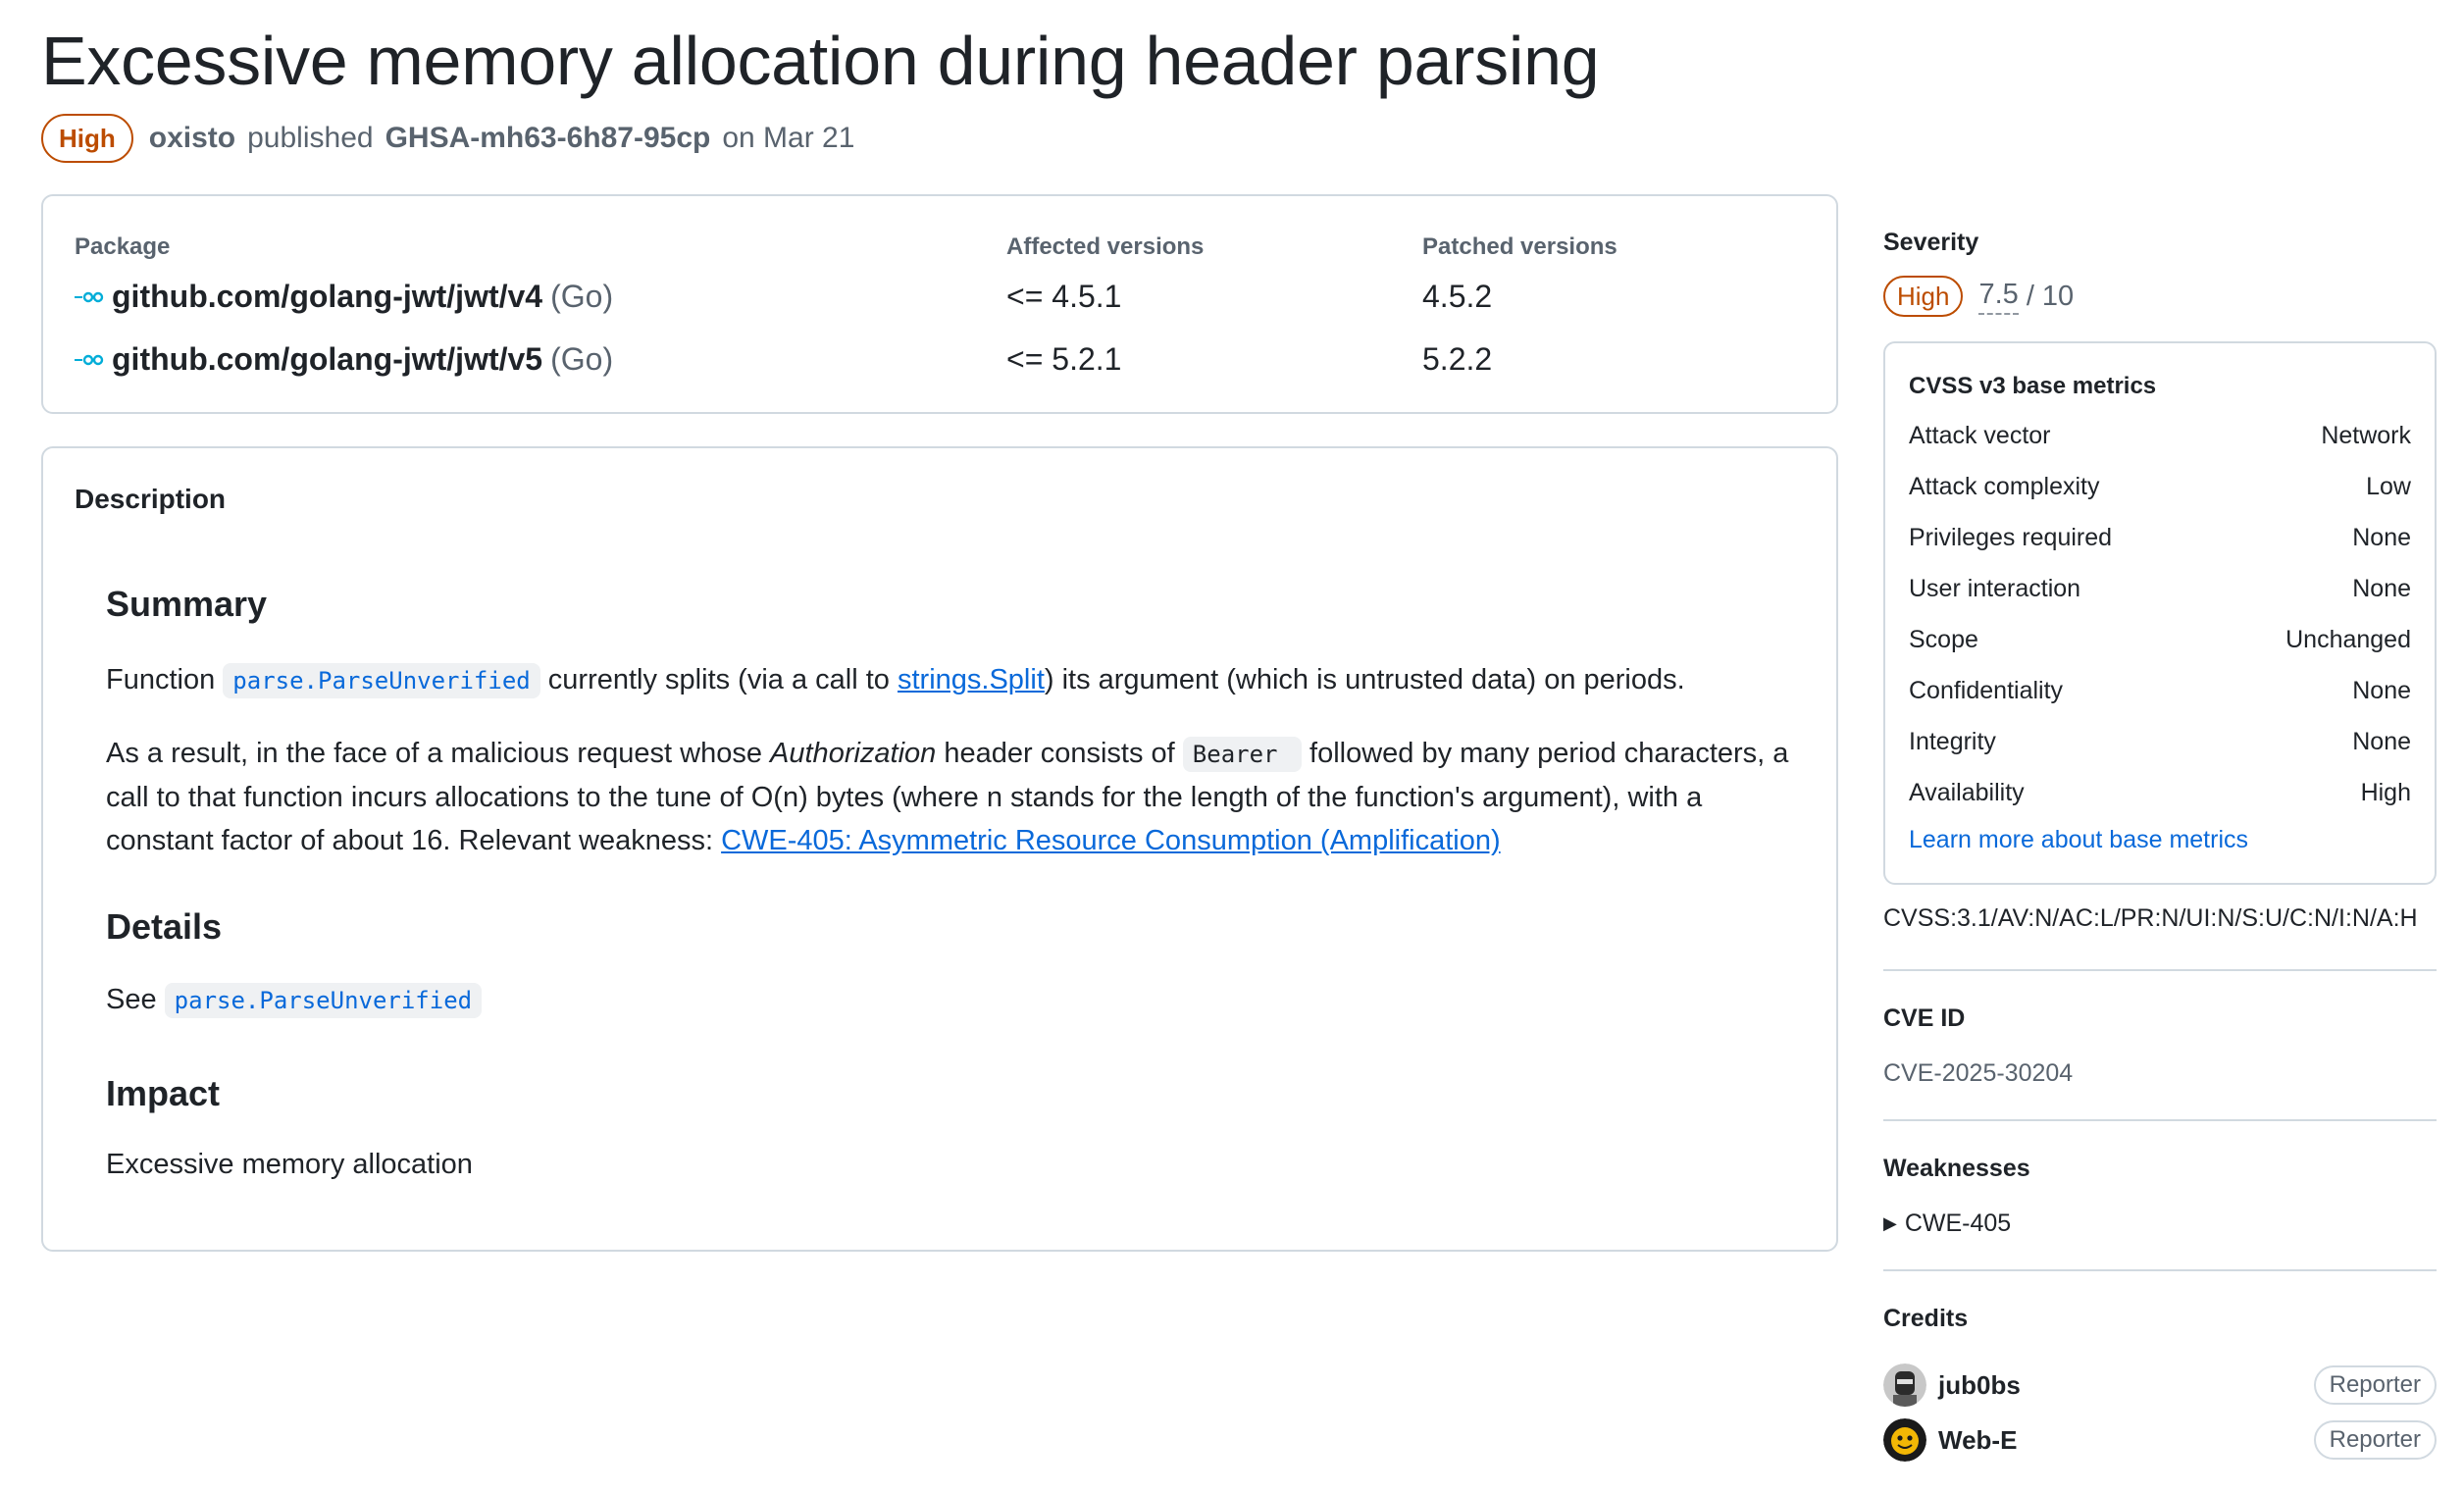 Image resolution: width=2464 pixels, height=1492 pixels. Describe the element at coordinates (131, 1000) in the screenshot. I see `details-see-text: See` at that location.